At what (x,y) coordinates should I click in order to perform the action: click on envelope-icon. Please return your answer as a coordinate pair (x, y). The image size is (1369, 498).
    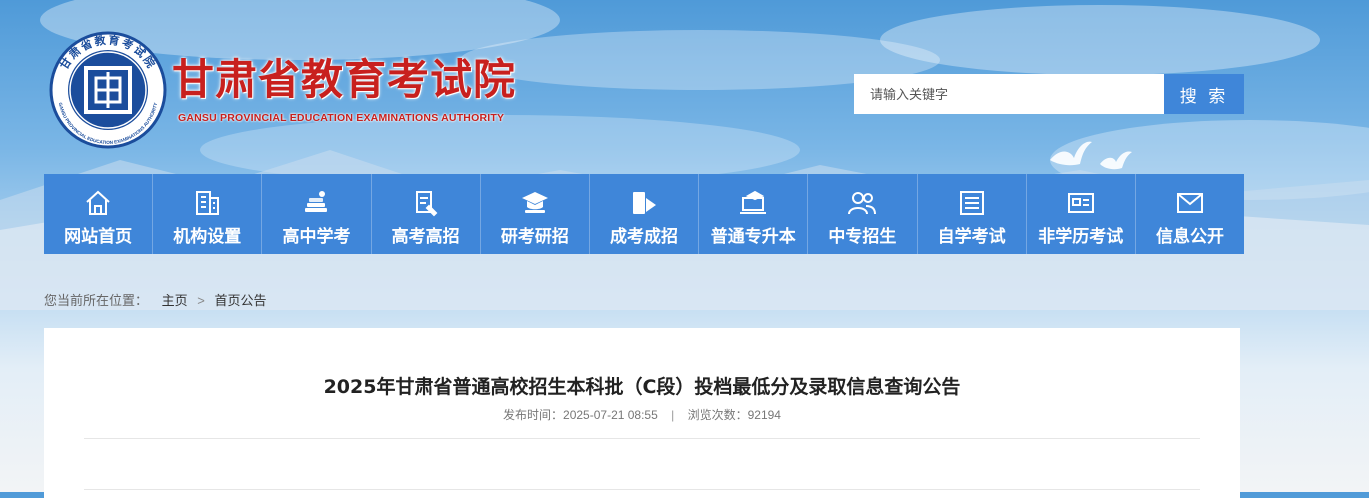
    Looking at the image, I should click on (1189, 203).